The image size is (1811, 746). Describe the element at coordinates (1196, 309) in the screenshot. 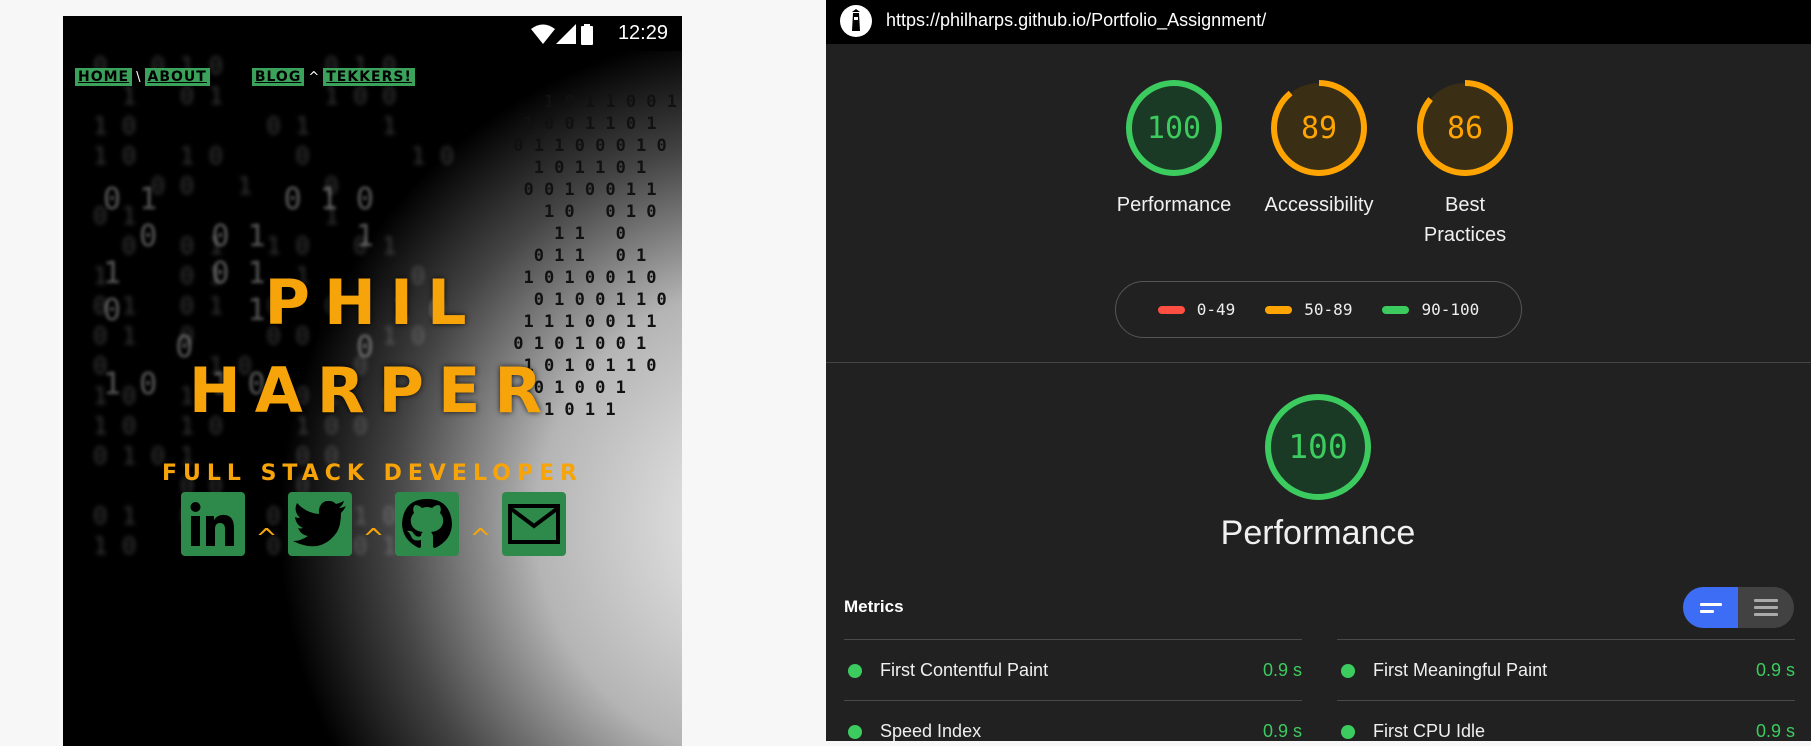

I see `legend-item-fail: 0-49` at that location.